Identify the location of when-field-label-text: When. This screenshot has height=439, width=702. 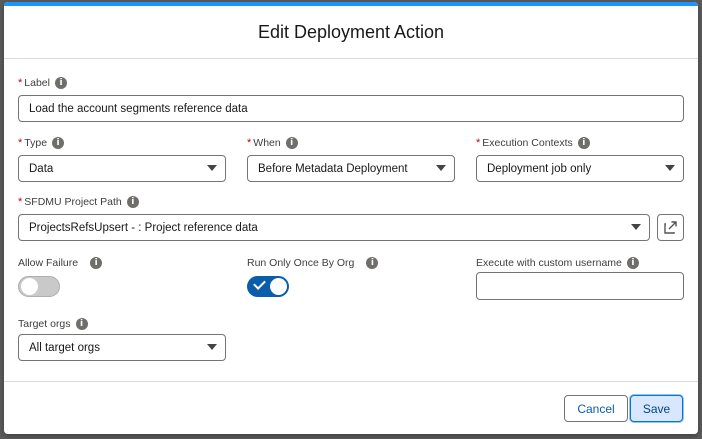
(267, 143).